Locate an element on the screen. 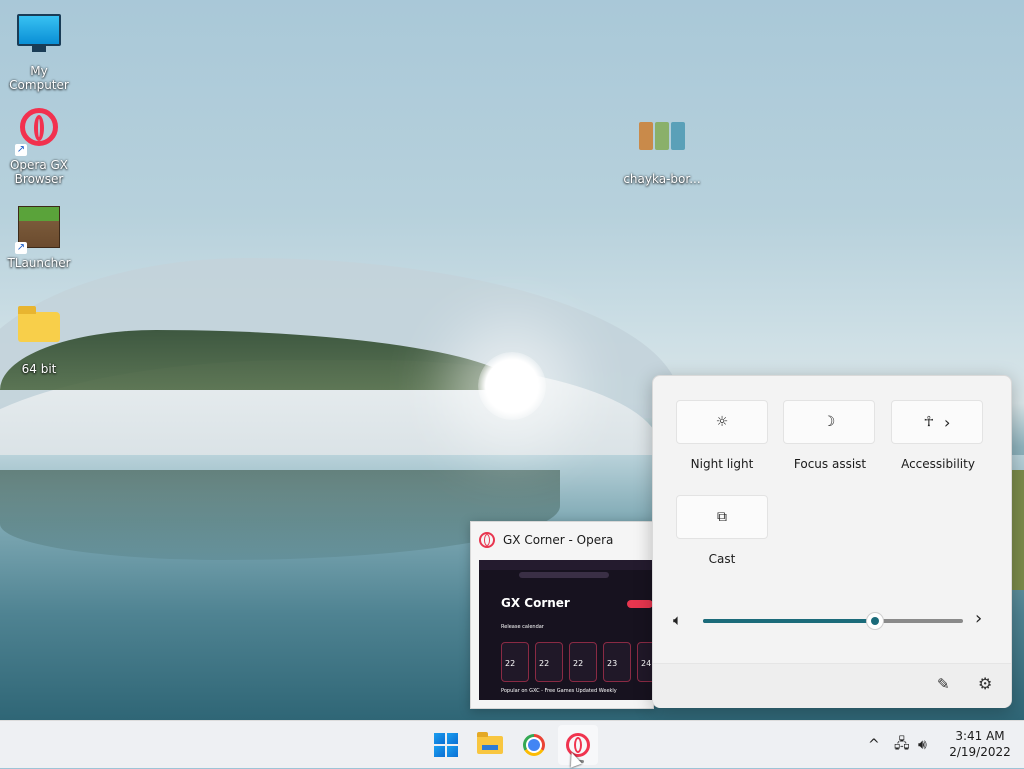 This screenshot has height=769, width=1024. moon-icon: ☽ is located at coordinates (829, 422).